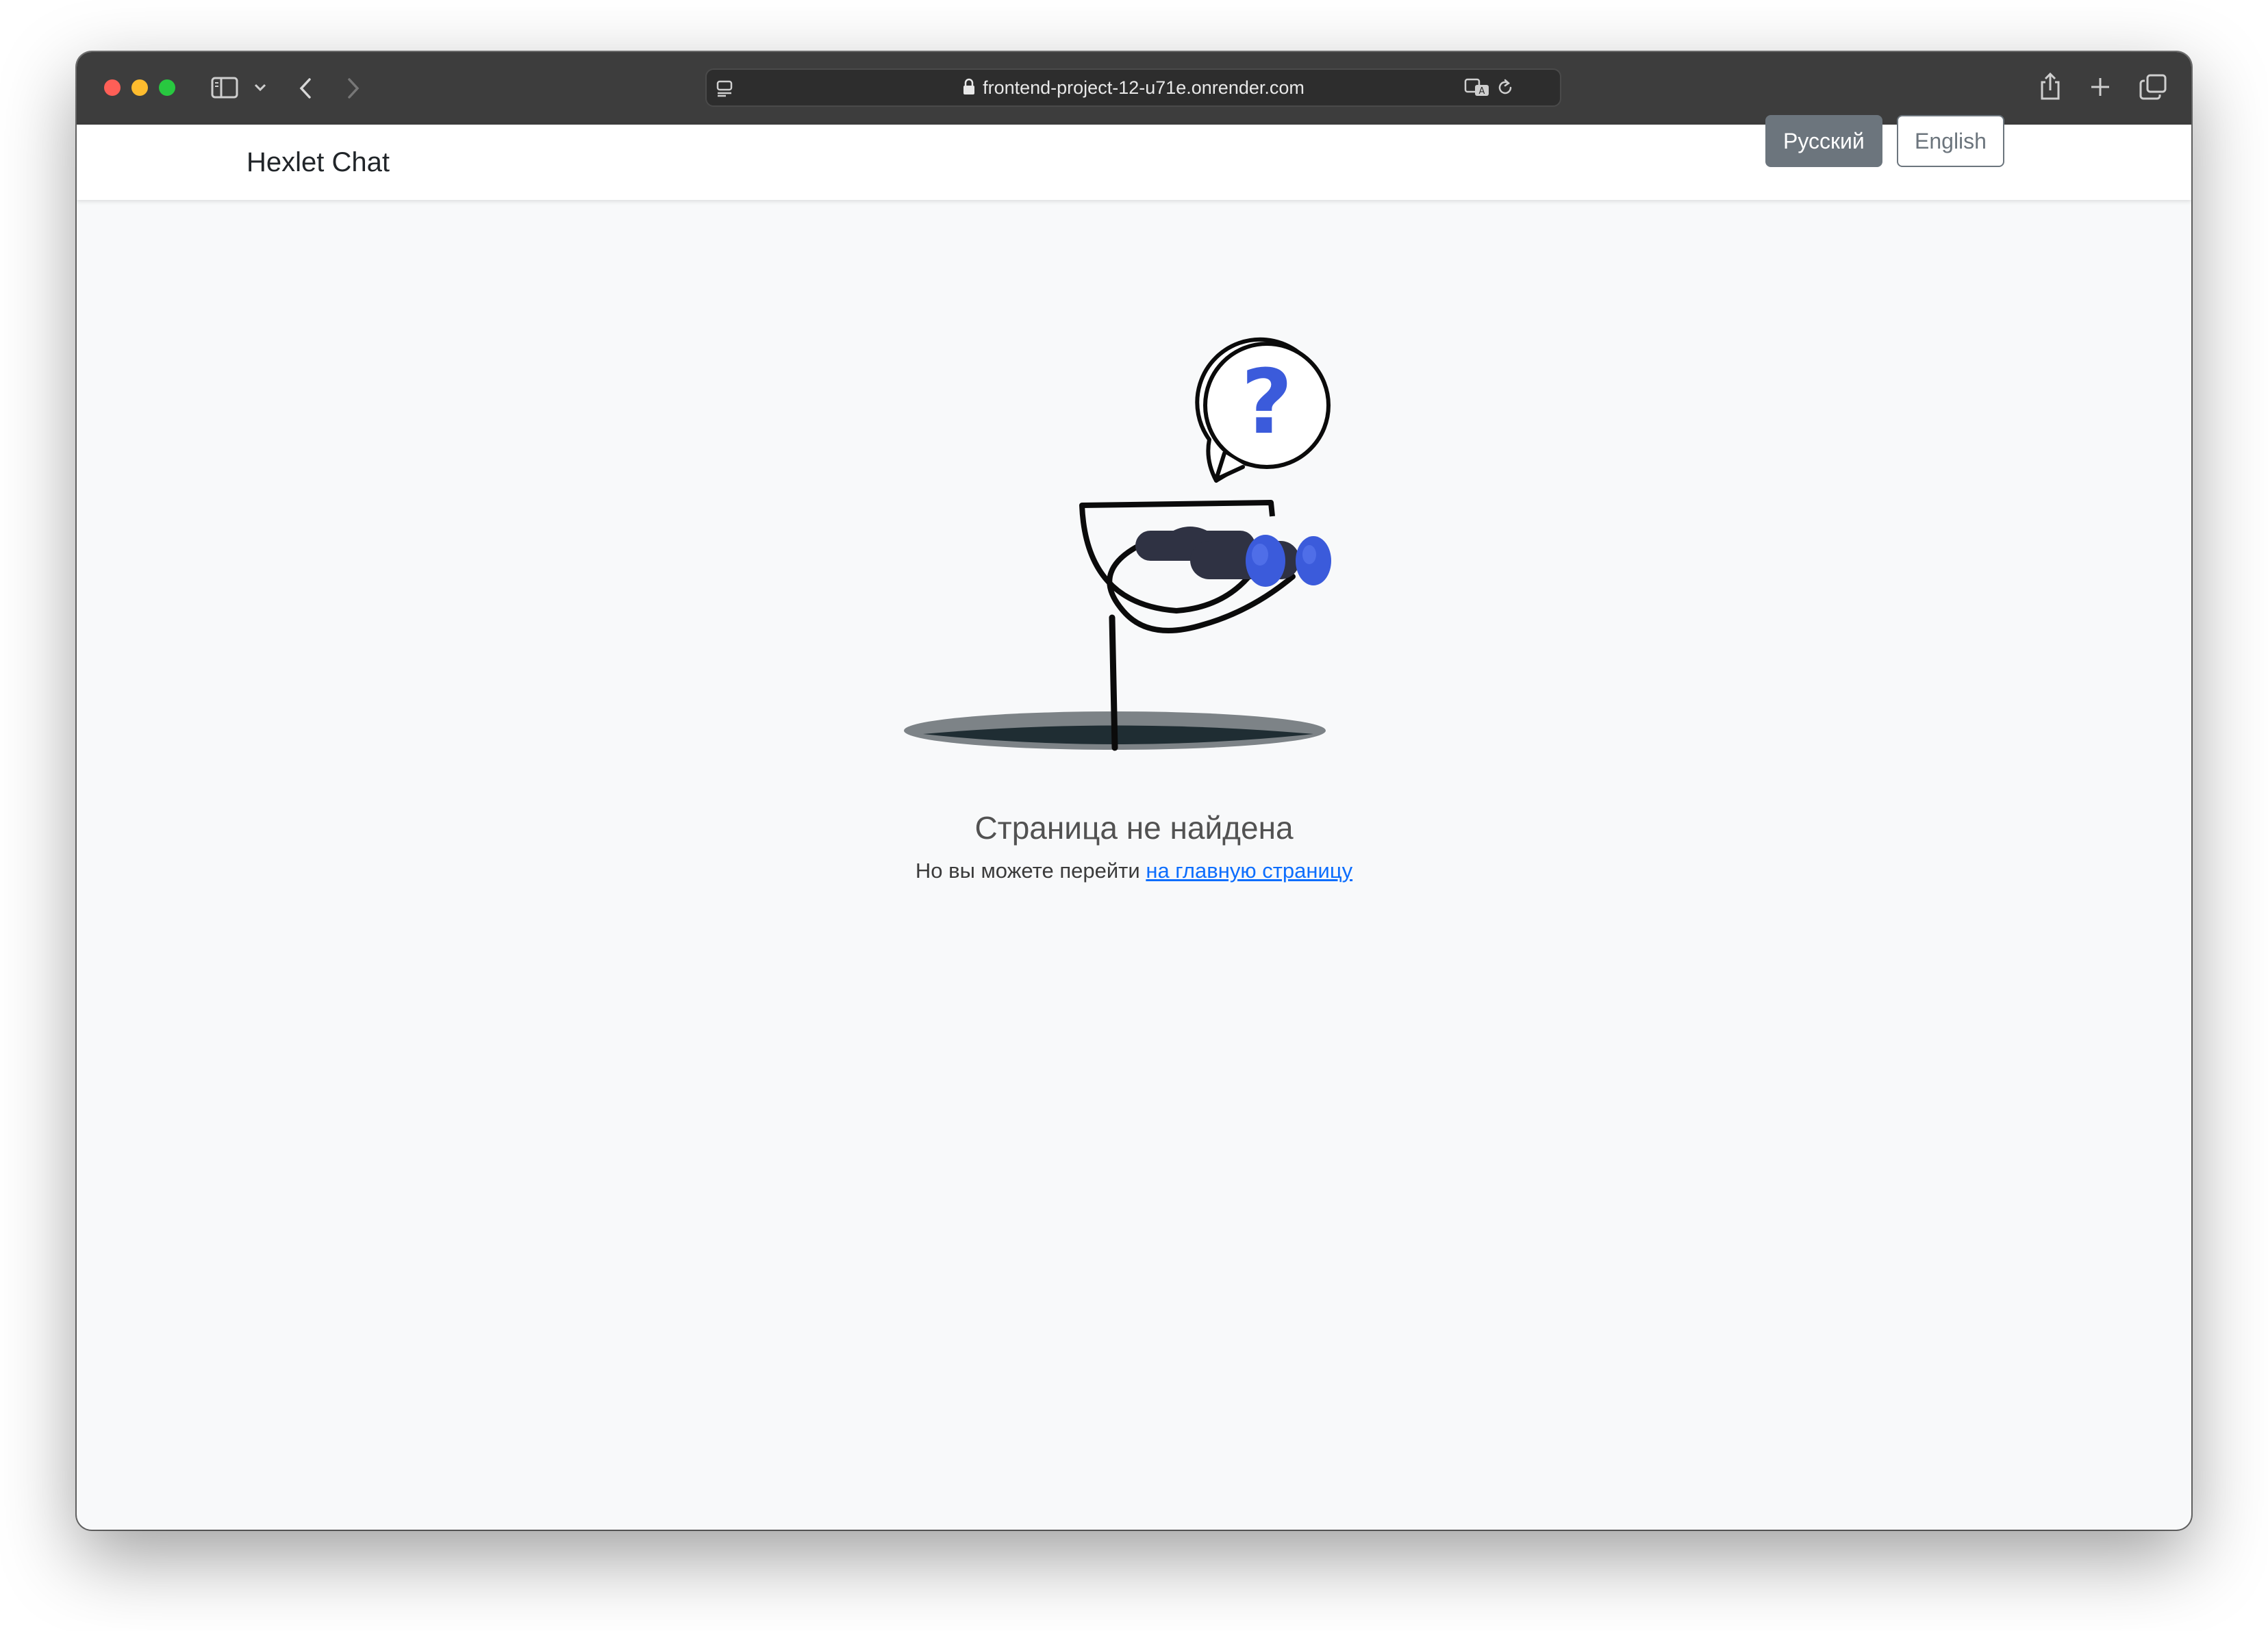  What do you see at coordinates (139, 87) in the screenshot?
I see `minimize-window-icon` at bounding box center [139, 87].